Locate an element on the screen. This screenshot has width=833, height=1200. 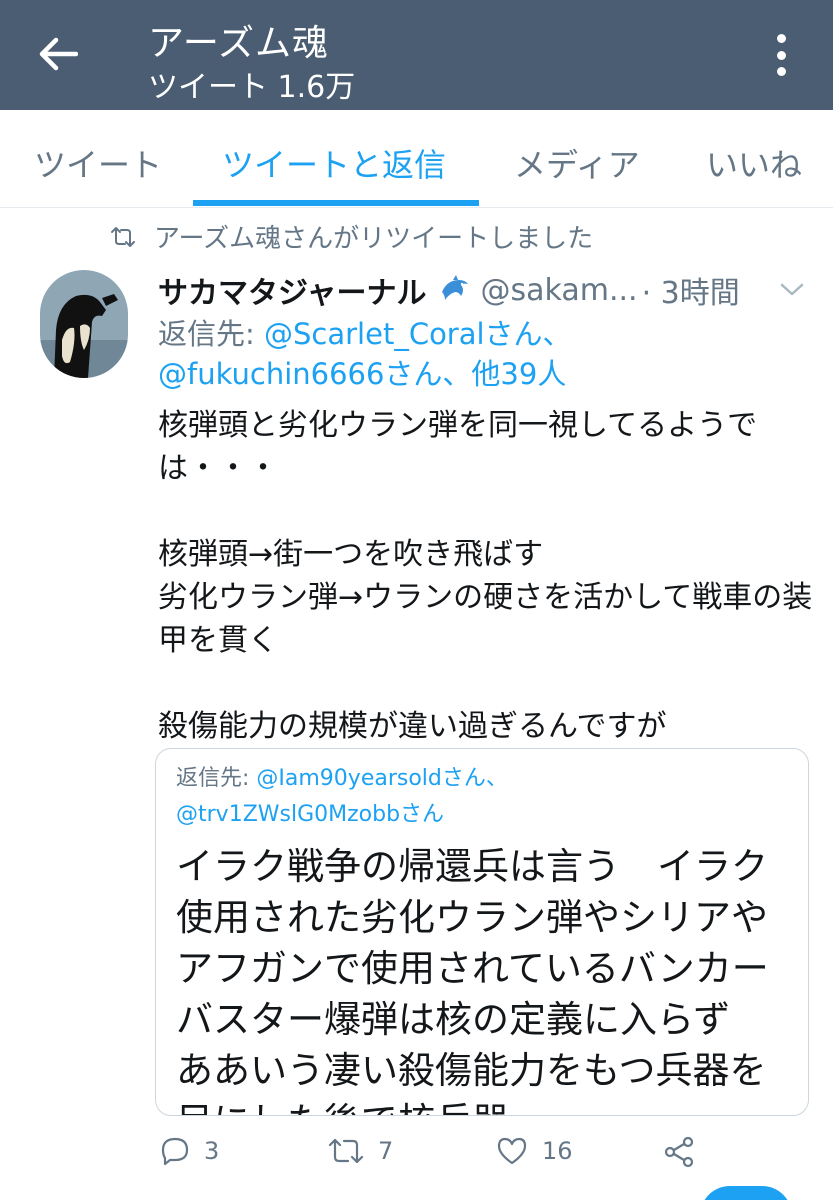
quoted-reply-prefix: 返信先: is located at coordinates (216, 778).